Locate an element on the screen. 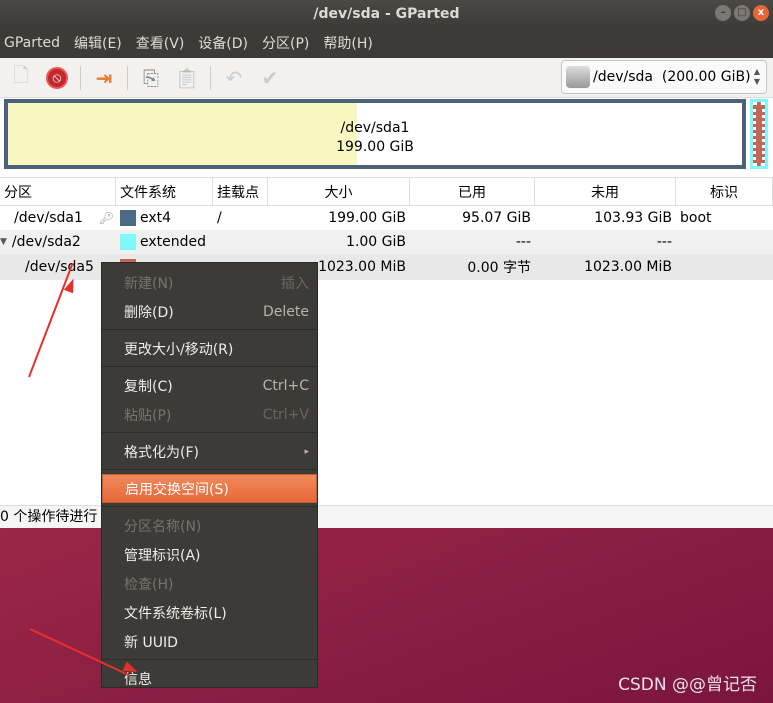 The height and width of the screenshot is (703, 773). menu-partition: 分区(P) is located at coordinates (285, 43).